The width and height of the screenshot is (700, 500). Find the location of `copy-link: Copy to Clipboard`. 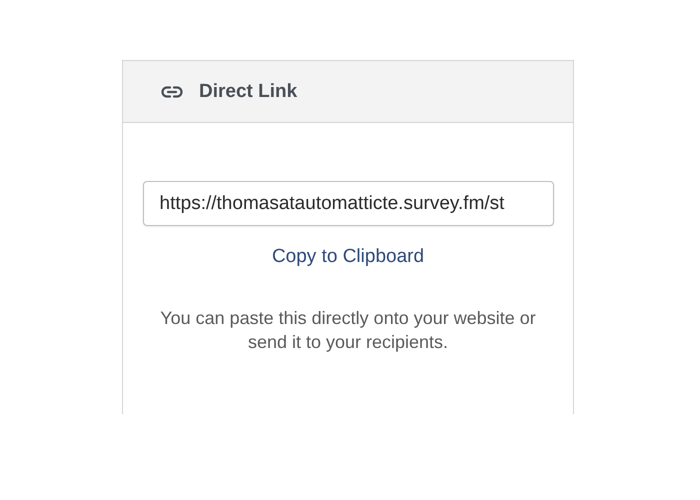

copy-link: Copy to Clipboard is located at coordinates (348, 257).